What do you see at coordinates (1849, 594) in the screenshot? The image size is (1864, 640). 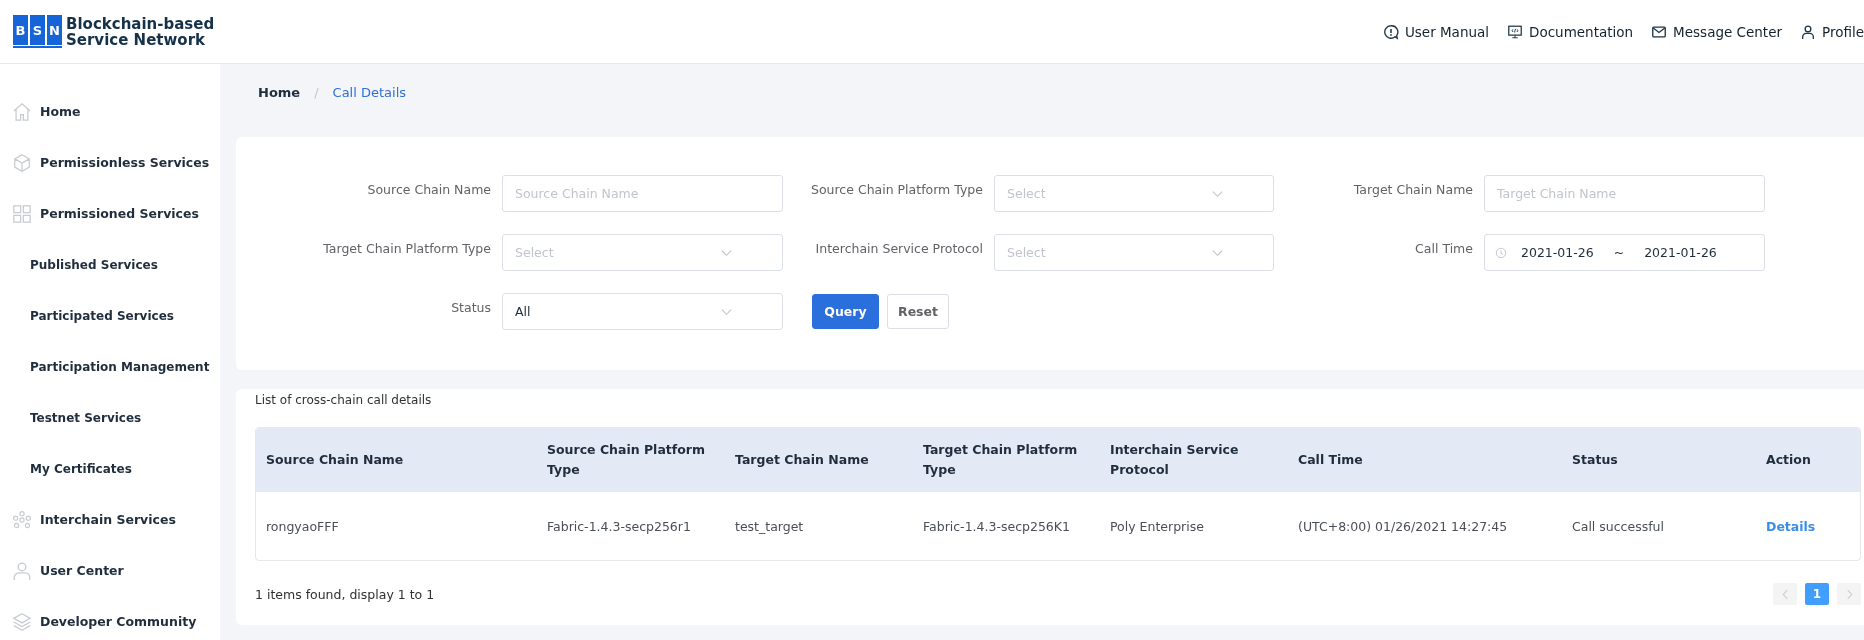 I see `chevron-right-icon` at bounding box center [1849, 594].